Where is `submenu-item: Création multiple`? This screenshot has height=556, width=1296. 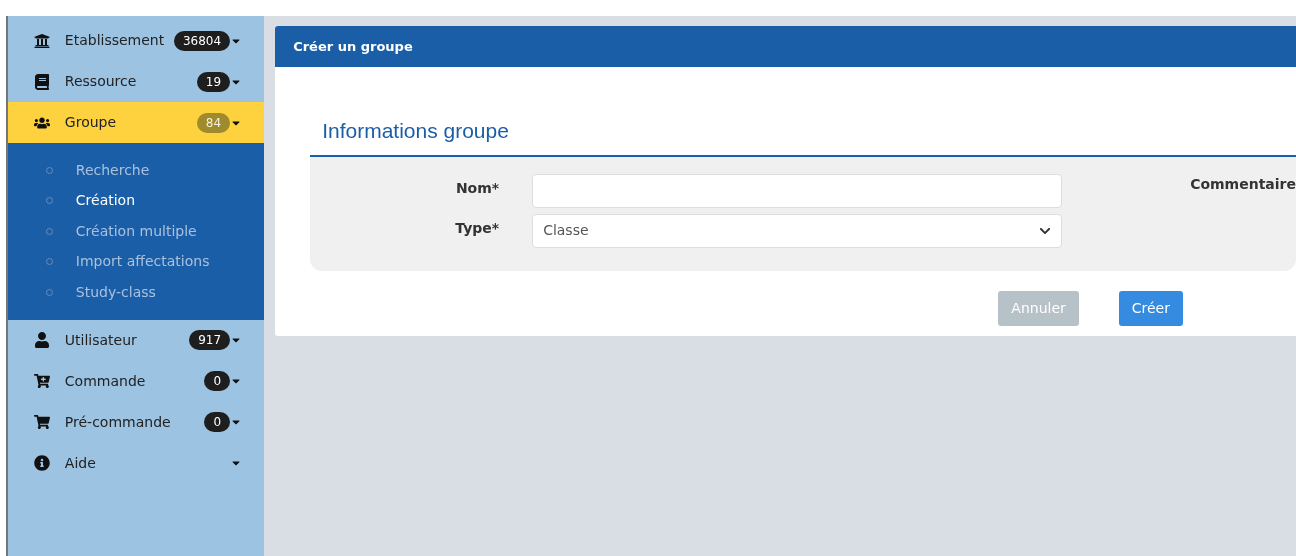
submenu-item: Création multiple is located at coordinates (136, 231).